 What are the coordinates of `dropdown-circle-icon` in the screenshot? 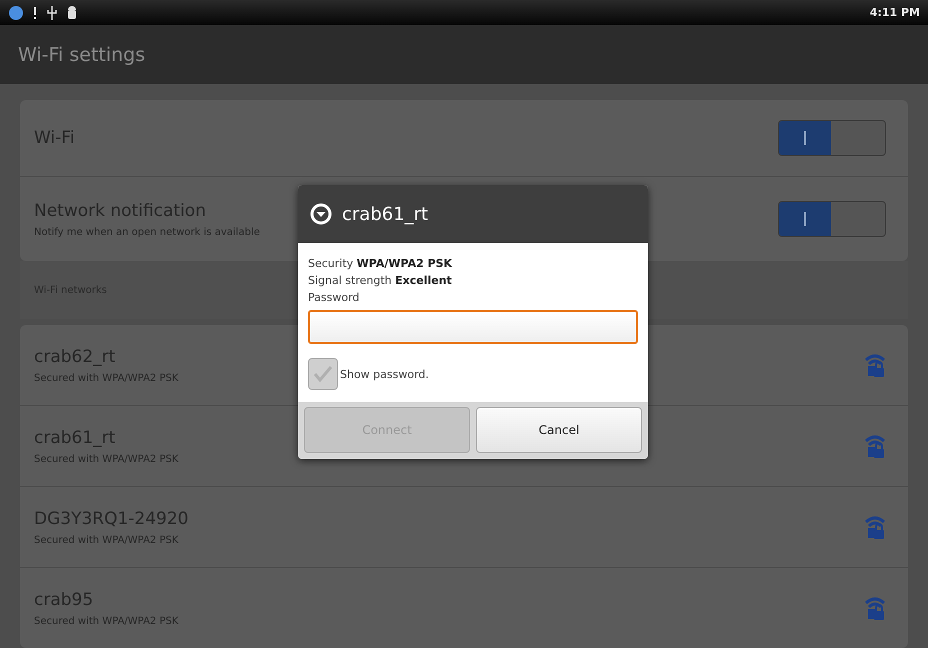 It's located at (321, 214).